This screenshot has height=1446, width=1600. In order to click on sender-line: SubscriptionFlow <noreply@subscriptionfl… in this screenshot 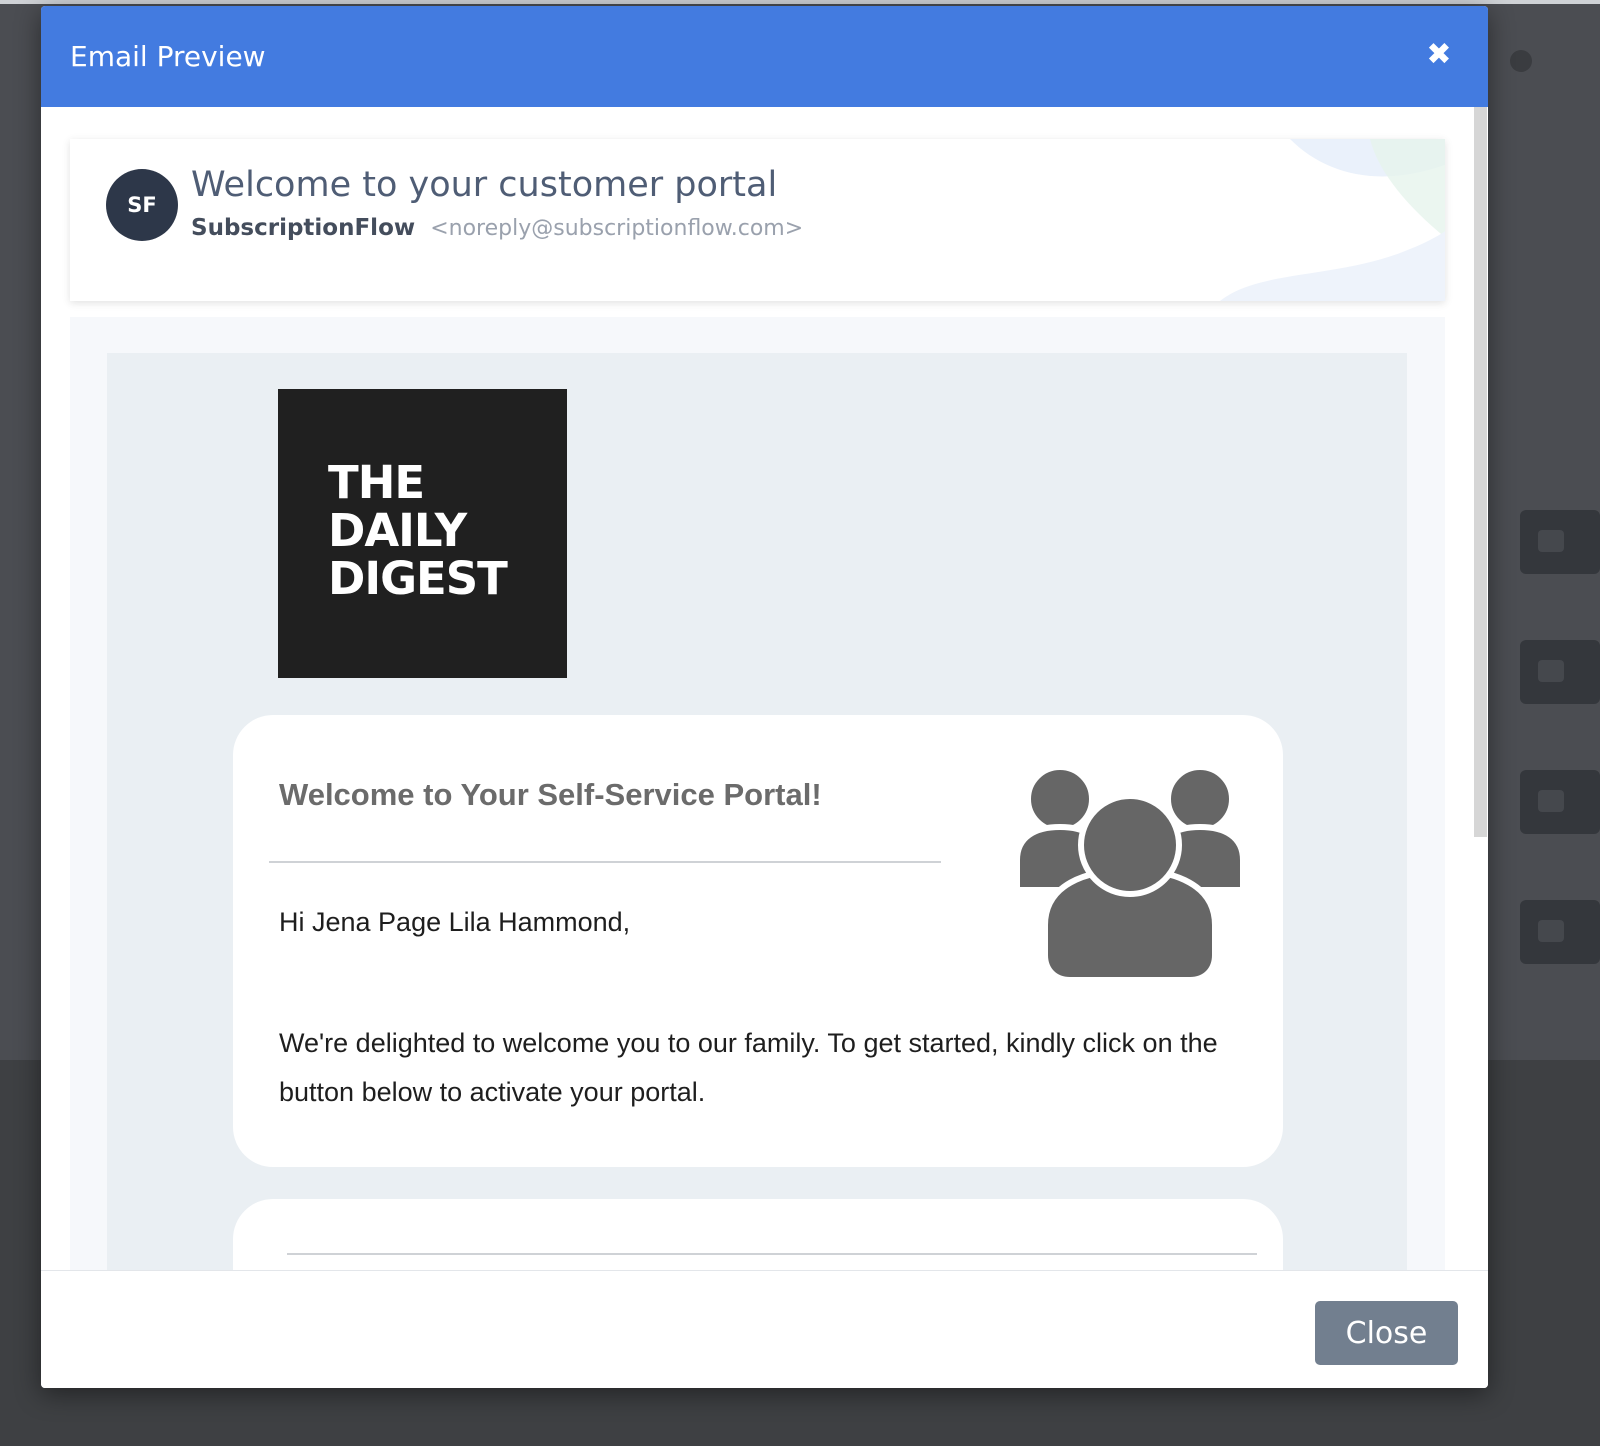, I will do `click(497, 228)`.